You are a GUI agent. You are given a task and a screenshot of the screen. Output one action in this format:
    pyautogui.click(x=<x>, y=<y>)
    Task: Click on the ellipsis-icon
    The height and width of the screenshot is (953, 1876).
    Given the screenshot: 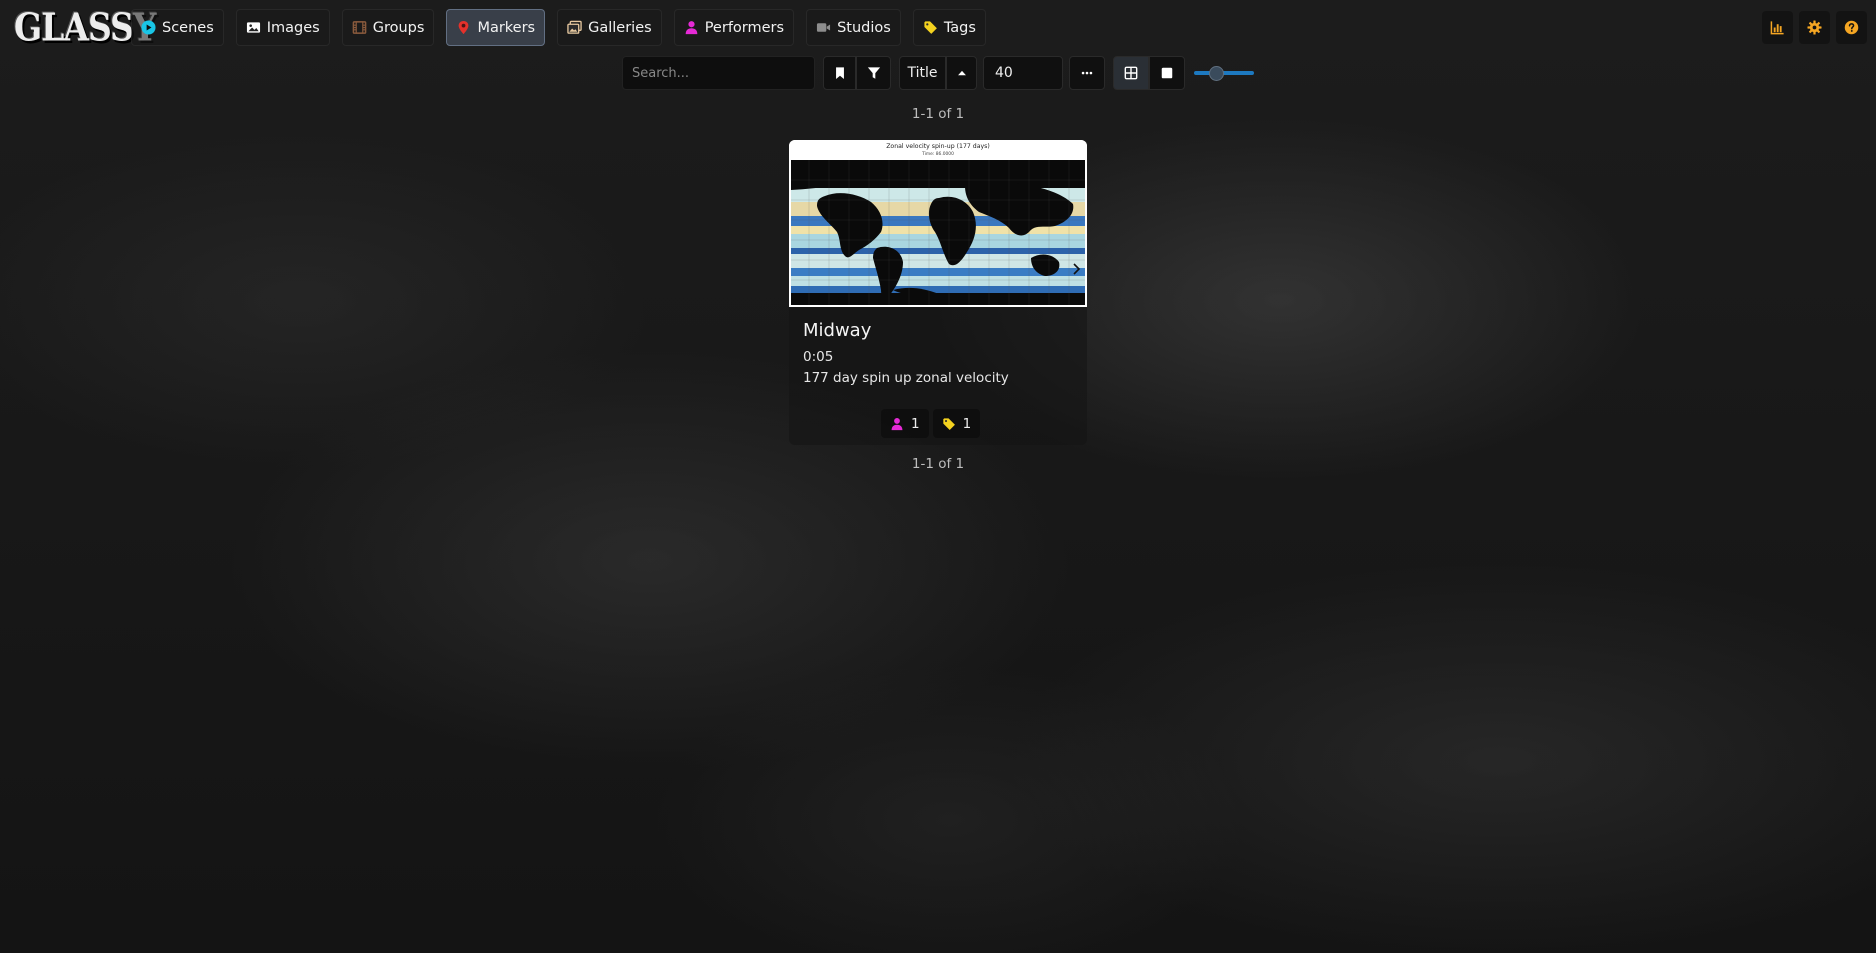 What is the action you would take?
    pyautogui.click(x=1087, y=73)
    